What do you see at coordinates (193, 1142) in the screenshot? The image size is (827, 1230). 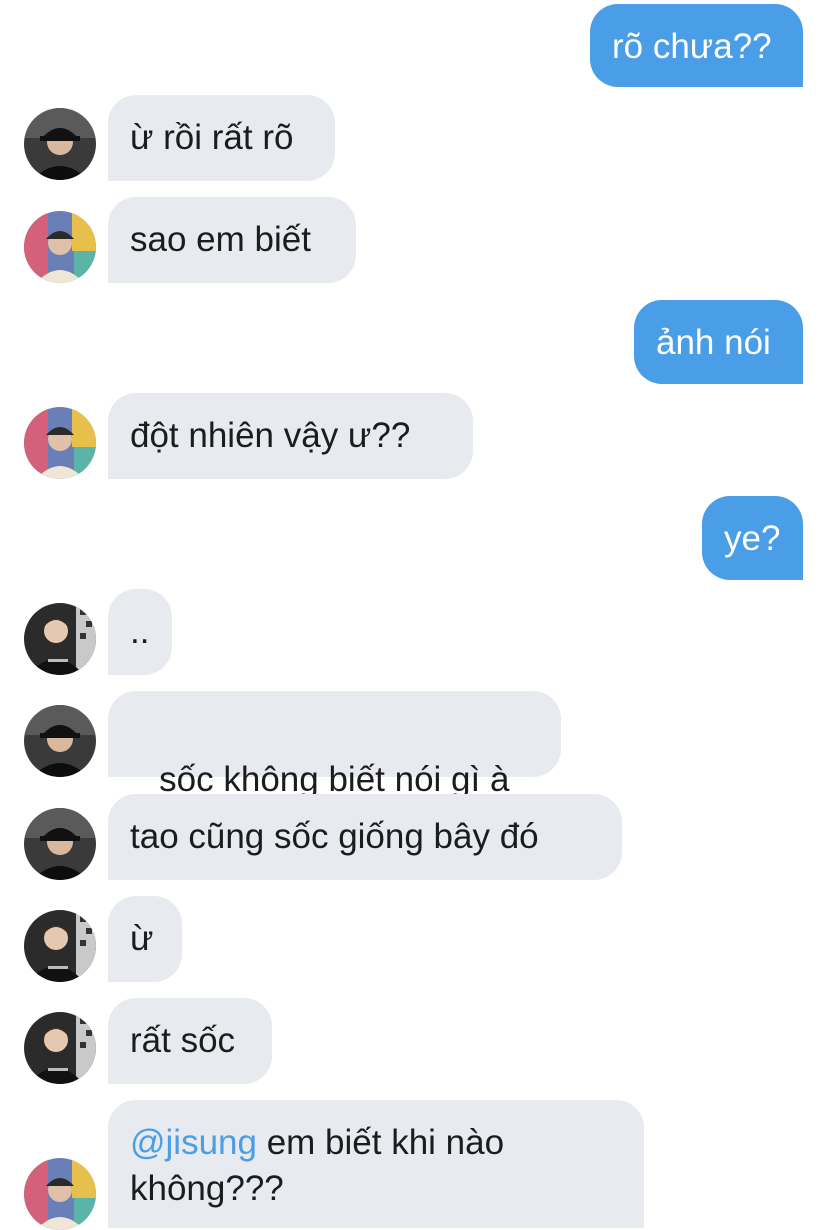 I see `mention-link: @jisung` at bounding box center [193, 1142].